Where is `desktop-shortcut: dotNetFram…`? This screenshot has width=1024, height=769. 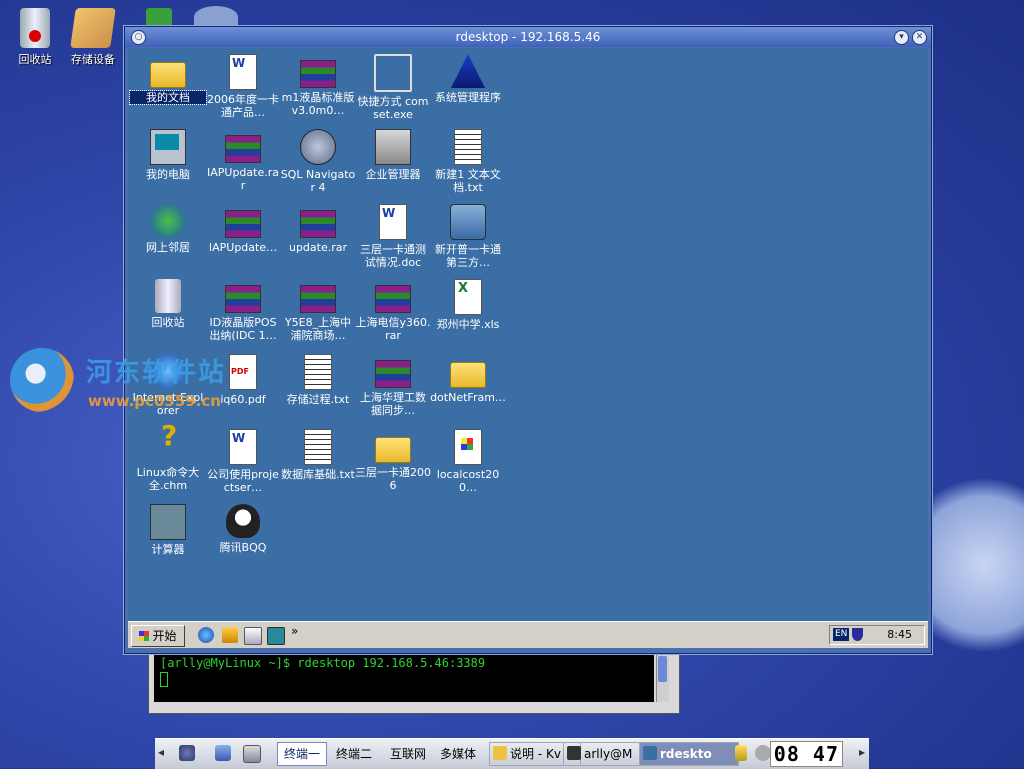 desktop-shortcut: dotNetFram… is located at coordinates (468, 379).